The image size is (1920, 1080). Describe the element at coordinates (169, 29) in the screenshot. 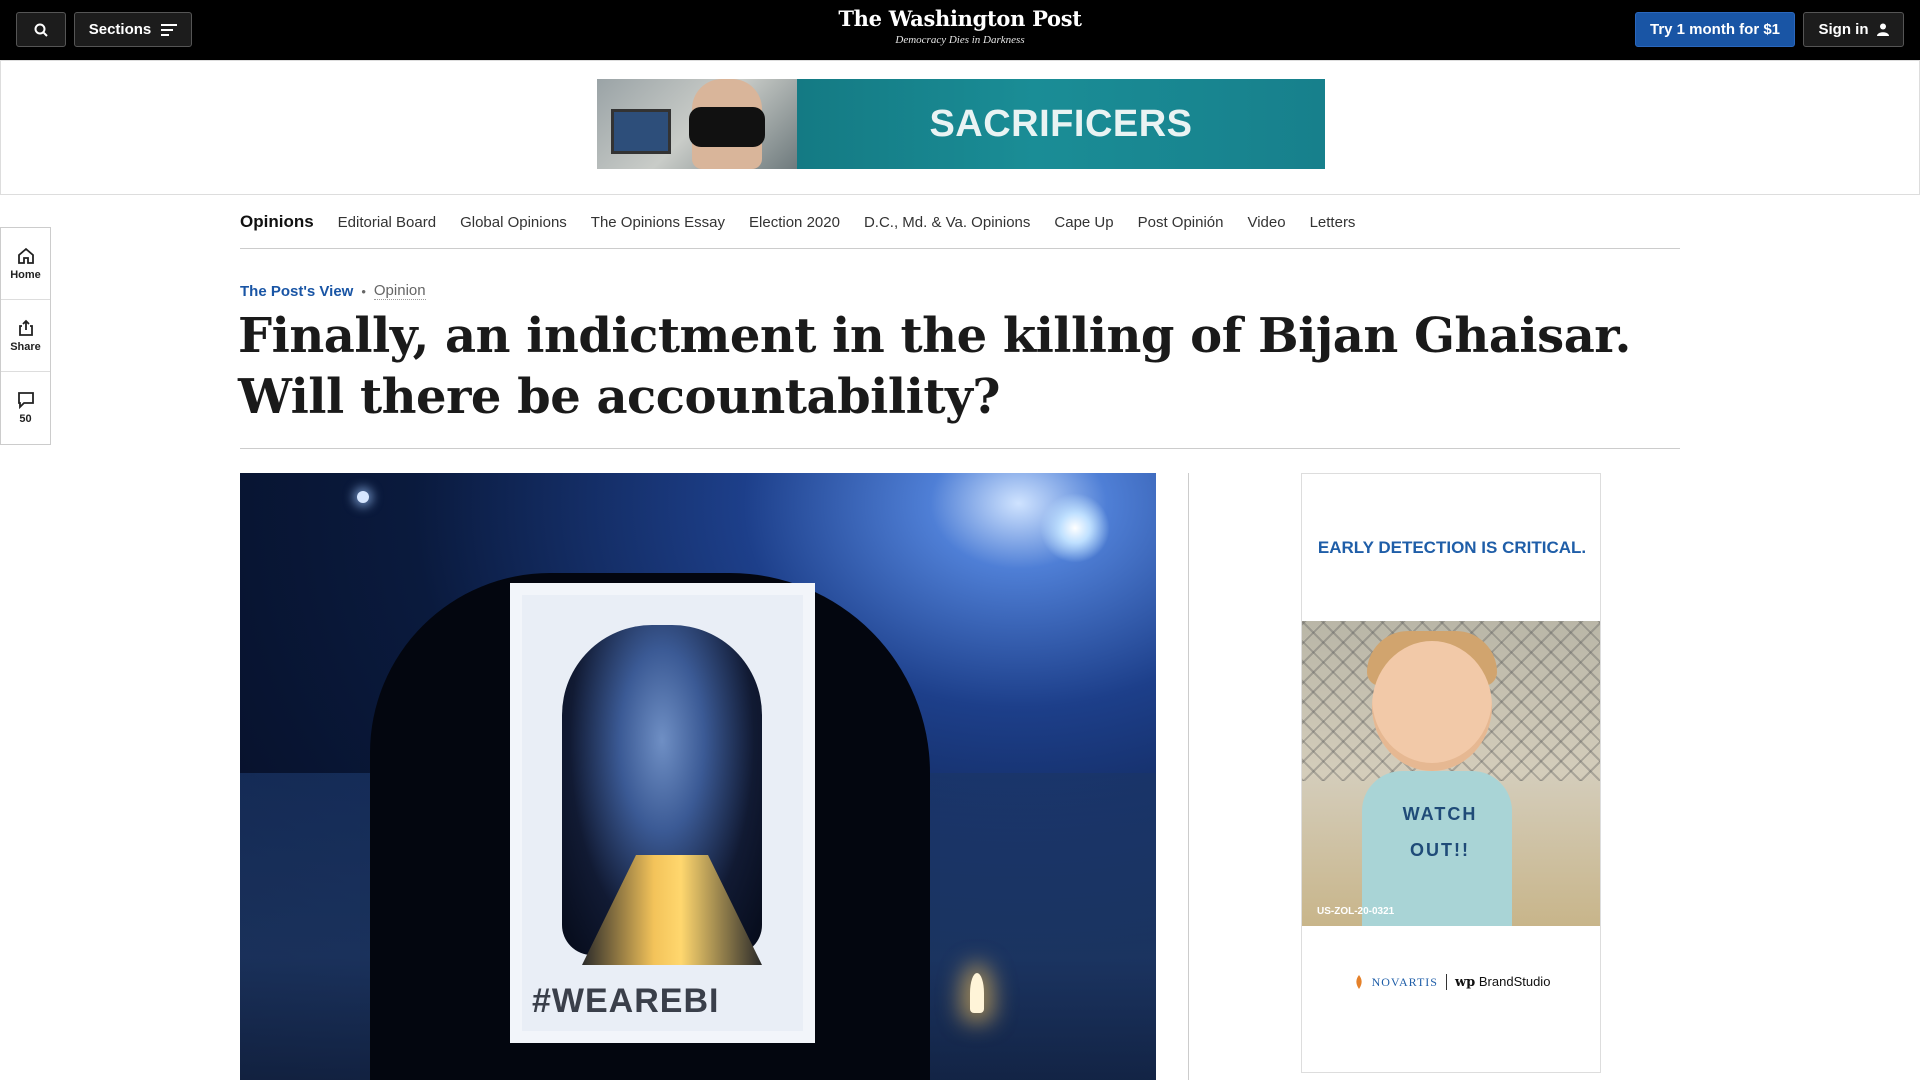

I see `menu-icon` at that location.